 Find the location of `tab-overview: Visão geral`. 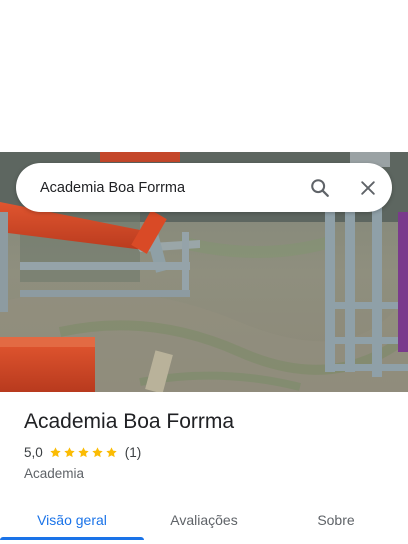

tab-overview: Visão geral is located at coordinates (72, 520).